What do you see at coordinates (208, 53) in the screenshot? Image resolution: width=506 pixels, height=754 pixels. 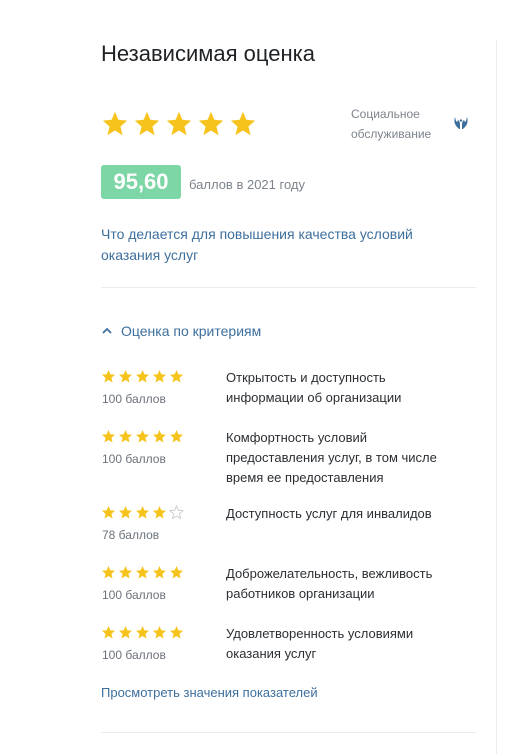 I see `page-title: Независимая оценка` at bounding box center [208, 53].